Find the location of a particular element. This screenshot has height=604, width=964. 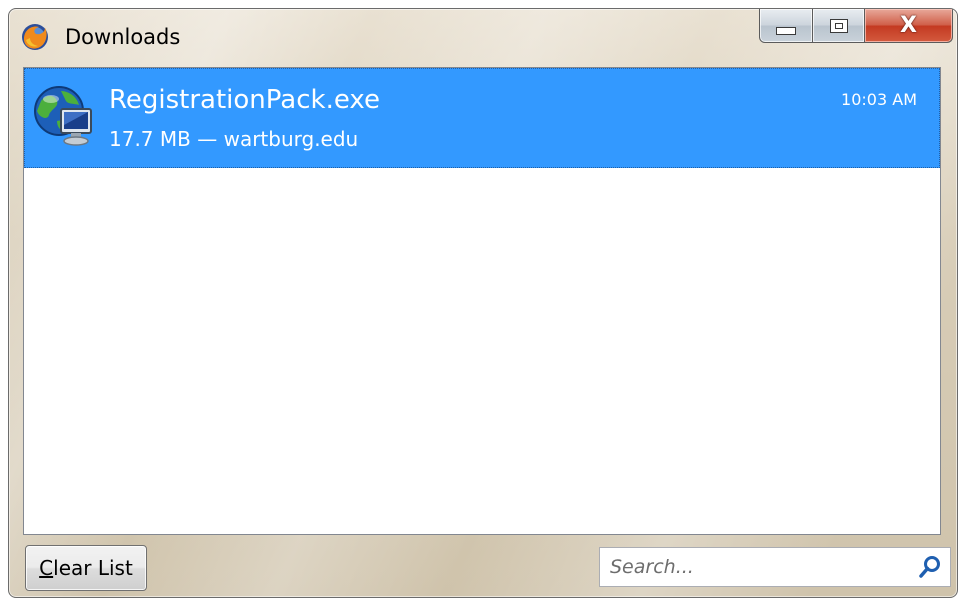

minimize-button is located at coordinates (786, 26).